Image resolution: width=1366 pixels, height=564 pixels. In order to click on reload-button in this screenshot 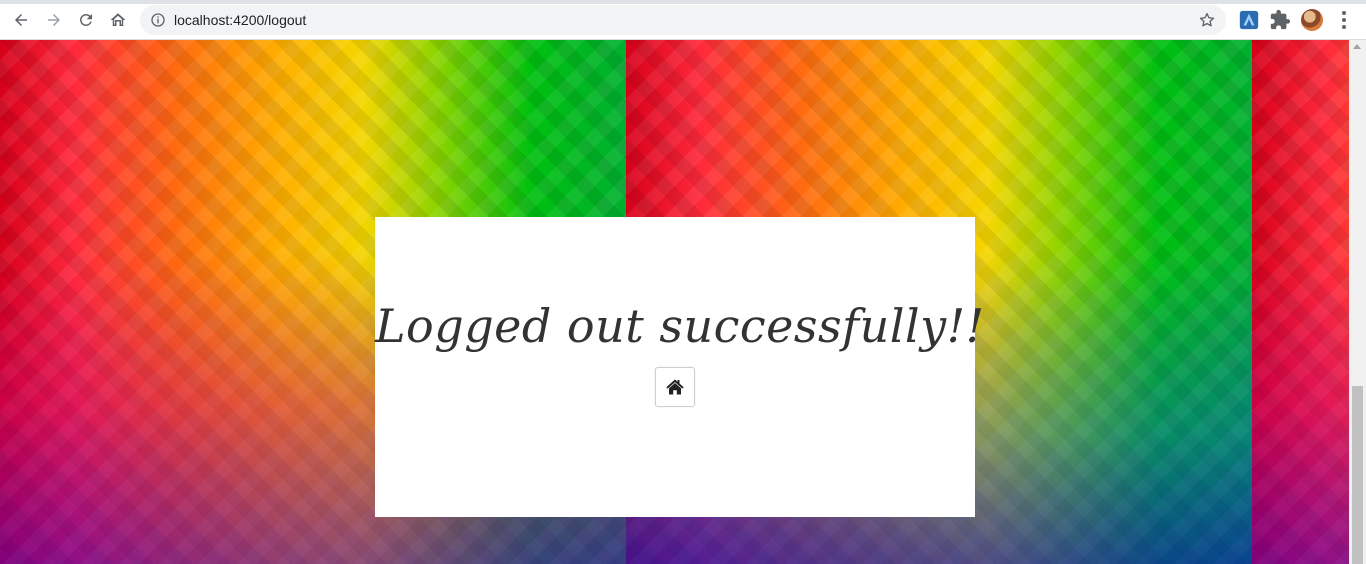, I will do `click(86, 20)`.